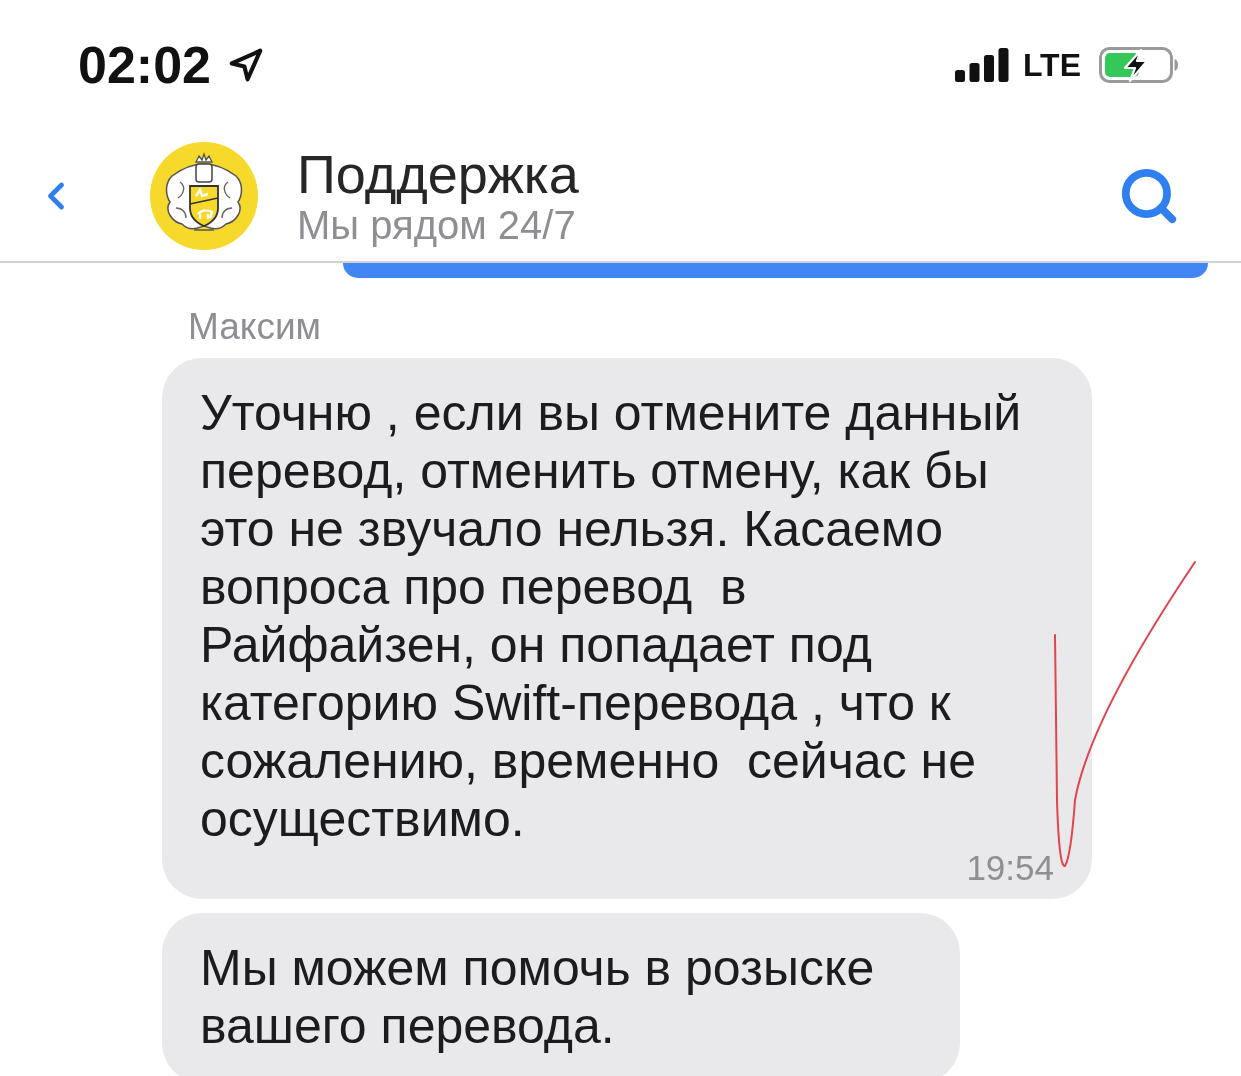  What do you see at coordinates (438, 173) in the screenshot?
I see `chat-title: Поддержка` at bounding box center [438, 173].